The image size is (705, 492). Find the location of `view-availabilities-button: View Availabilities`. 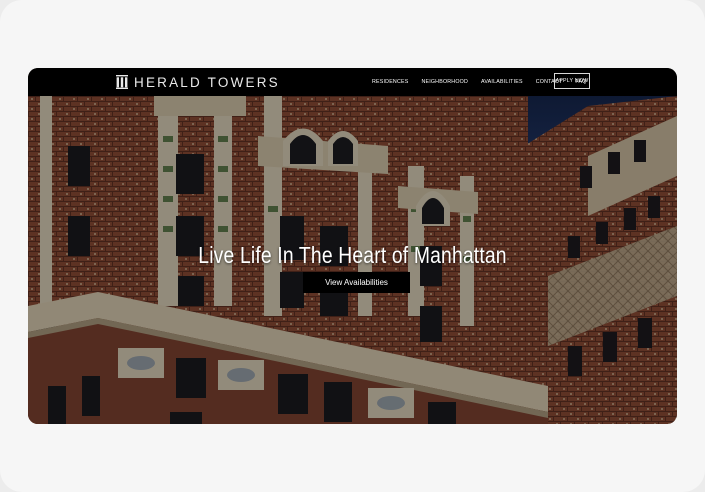

view-availabilities-button: View Availabilities is located at coordinates (356, 282).